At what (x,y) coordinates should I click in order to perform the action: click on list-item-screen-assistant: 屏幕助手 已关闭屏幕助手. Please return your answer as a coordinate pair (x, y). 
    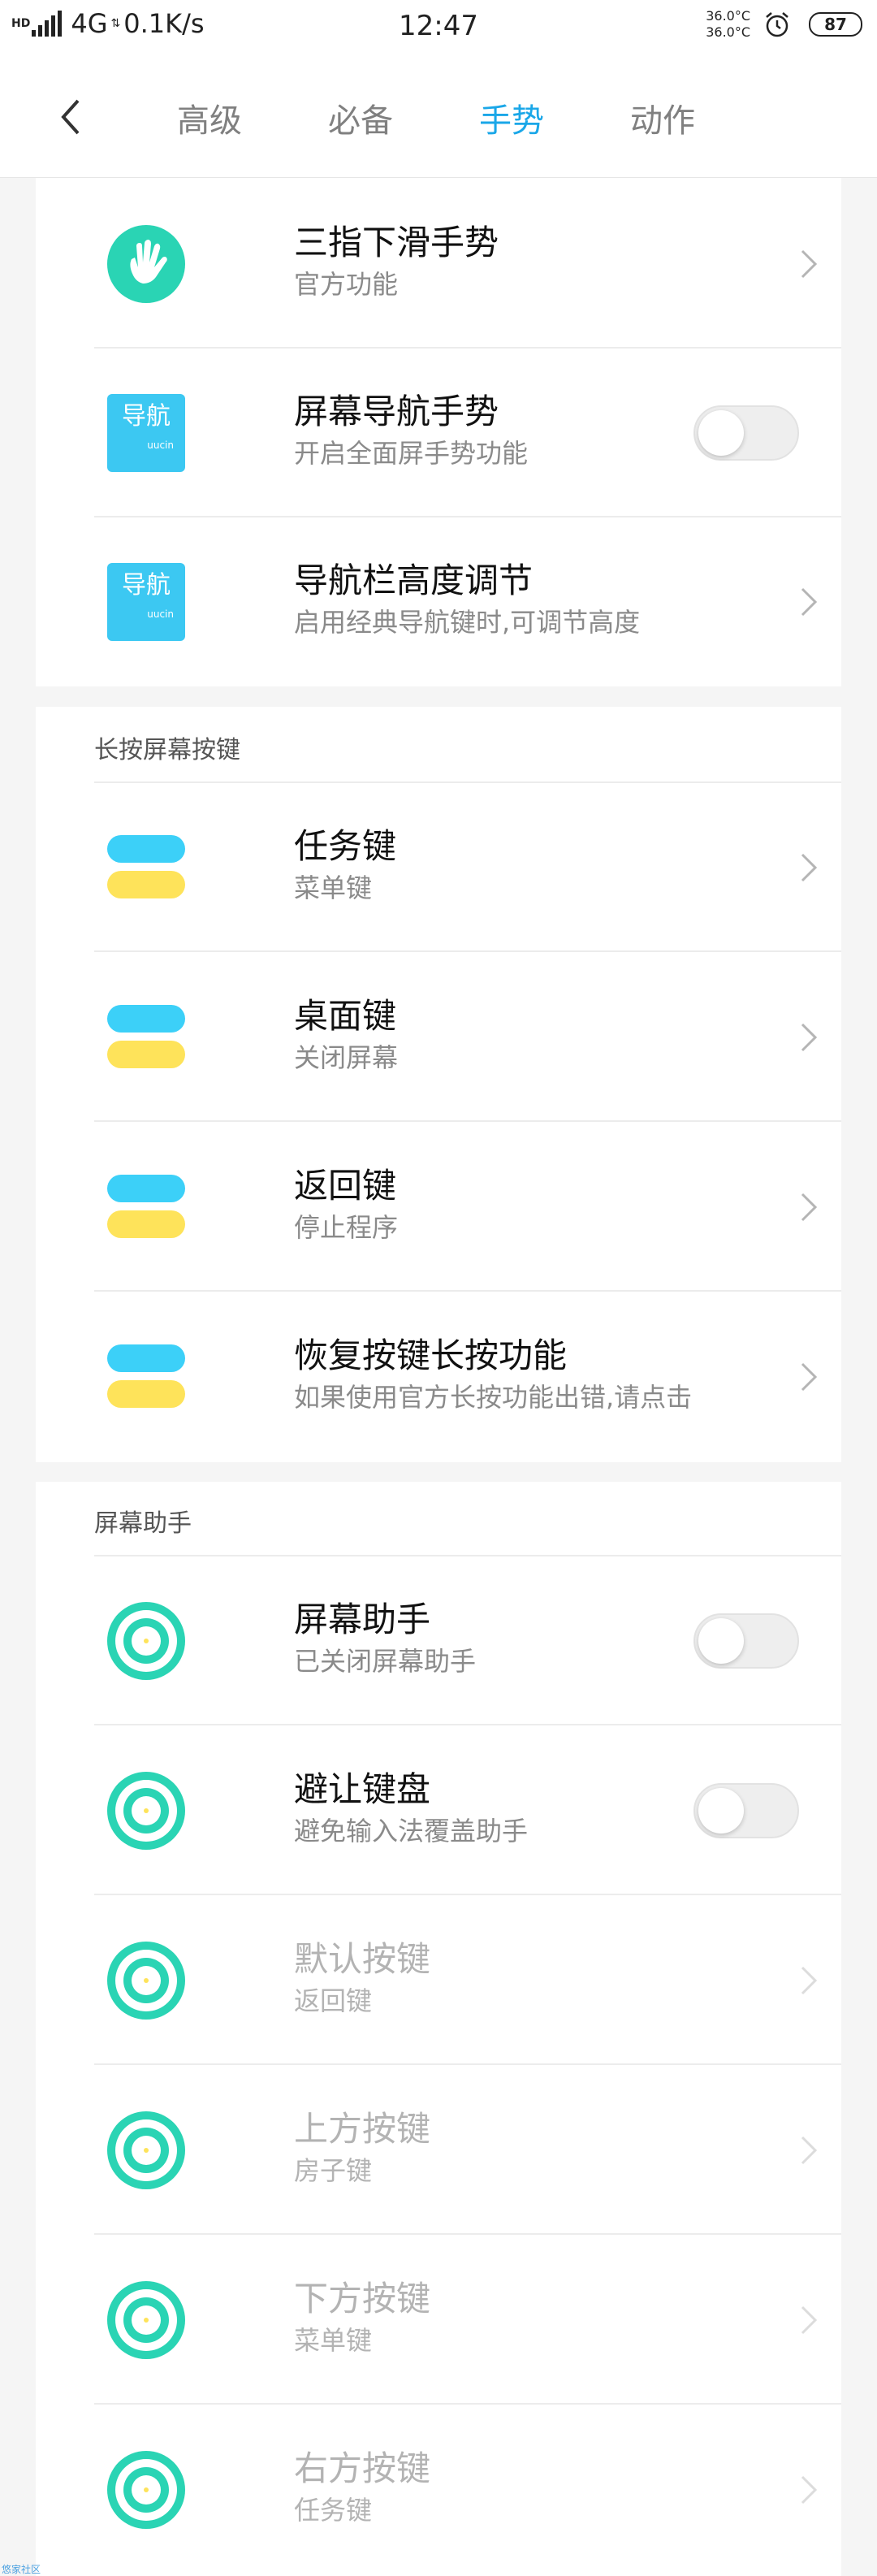
    Looking at the image, I should click on (467, 1640).